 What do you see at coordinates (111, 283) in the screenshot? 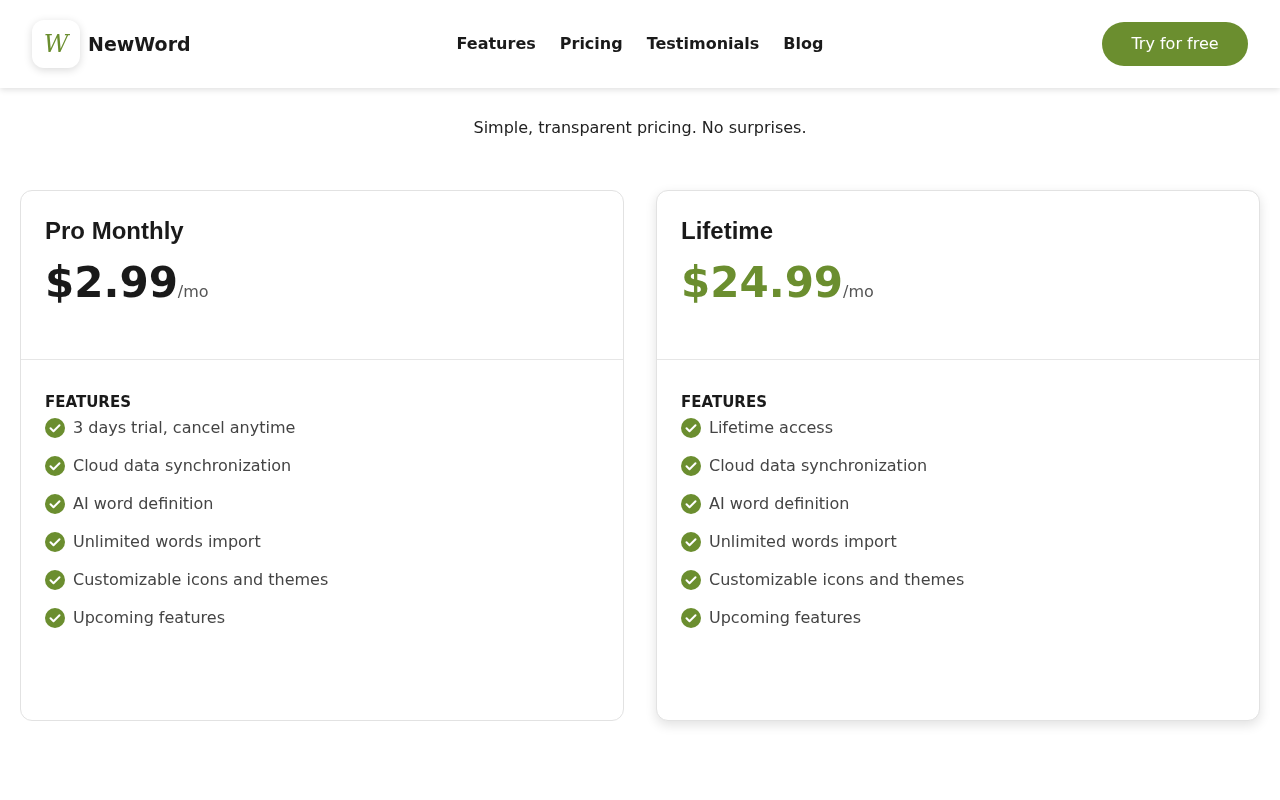
I see `plan-price: $2.99` at bounding box center [111, 283].